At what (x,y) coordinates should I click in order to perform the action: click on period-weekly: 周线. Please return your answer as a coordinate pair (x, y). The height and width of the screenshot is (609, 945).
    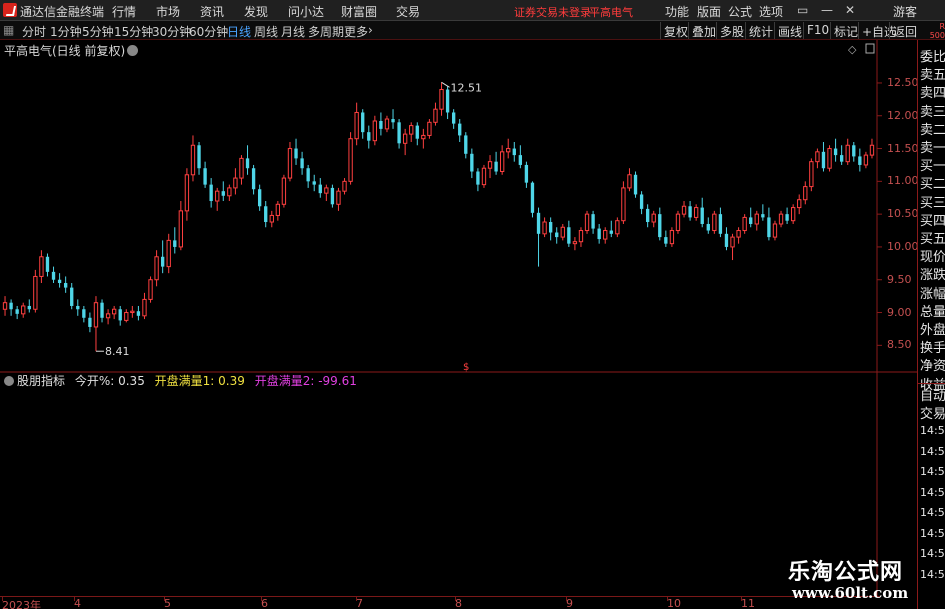
    Looking at the image, I should click on (266, 31).